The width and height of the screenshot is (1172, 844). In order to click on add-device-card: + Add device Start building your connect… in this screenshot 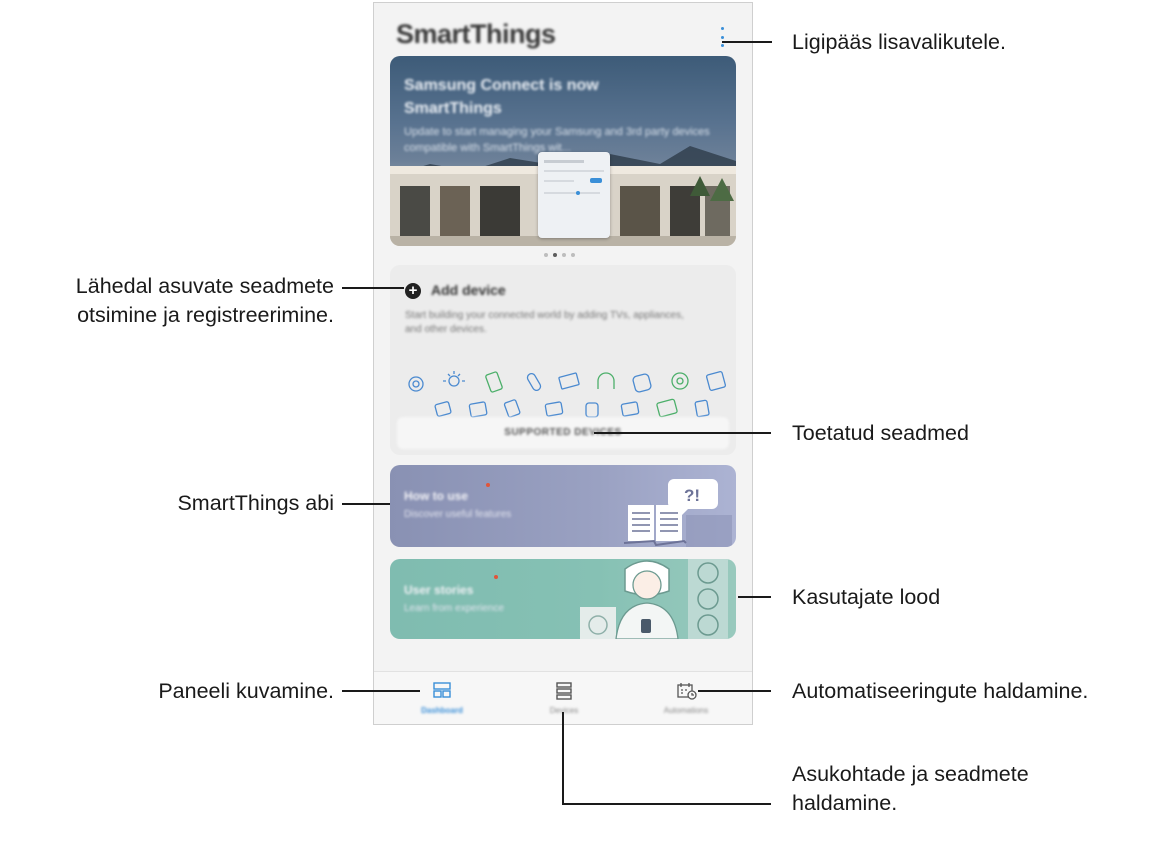, I will do `click(563, 360)`.